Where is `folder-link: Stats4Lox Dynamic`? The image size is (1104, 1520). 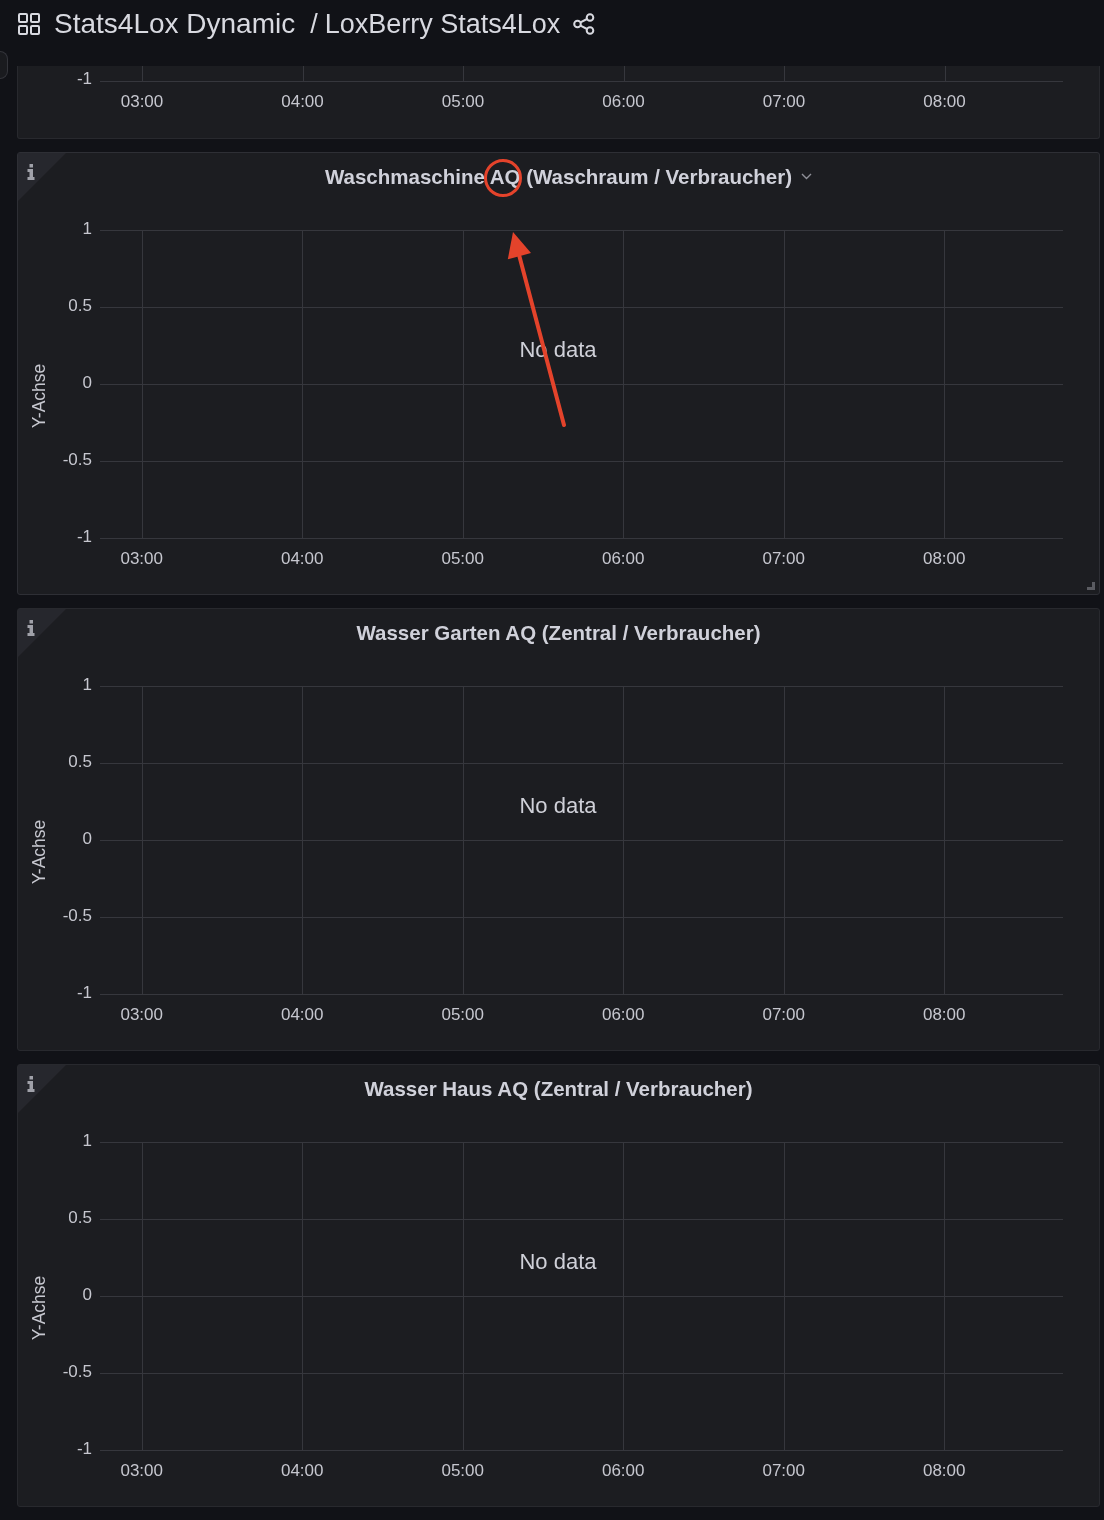
folder-link: Stats4Lox Dynamic is located at coordinates (175, 24).